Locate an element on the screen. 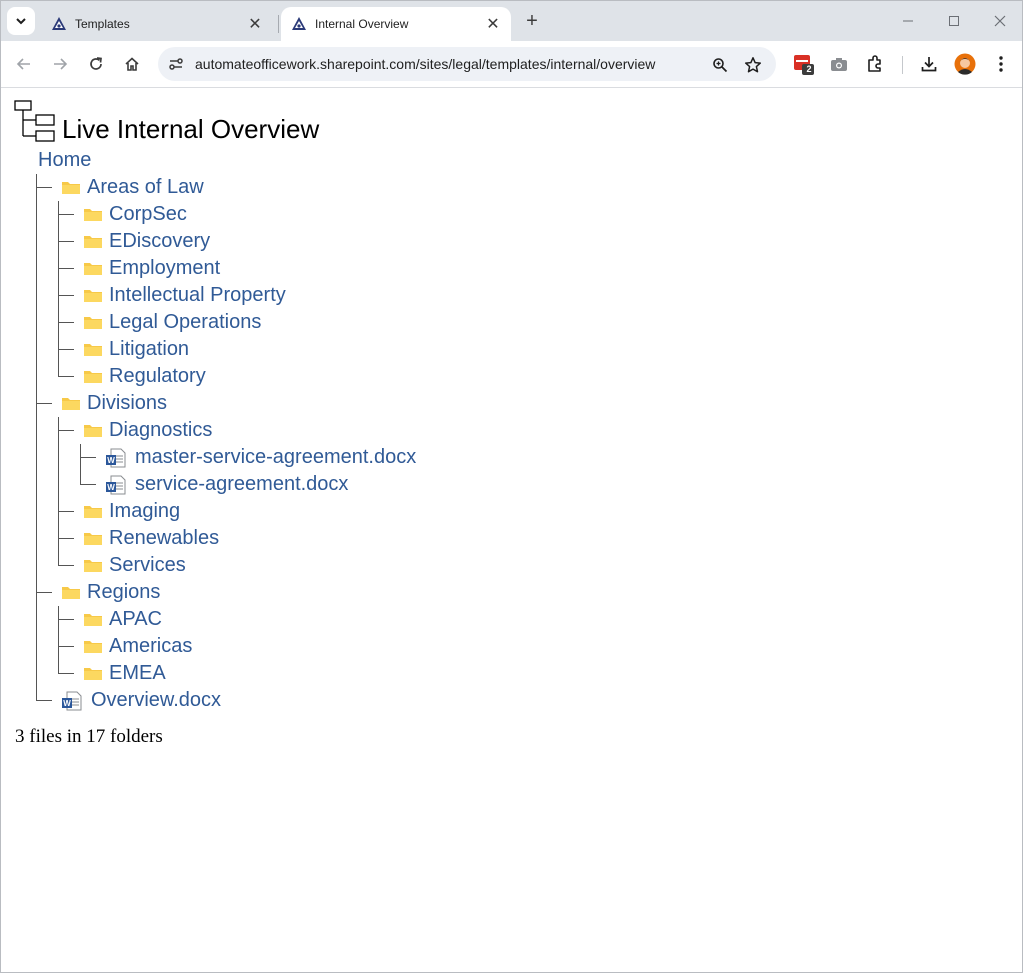 The image size is (1023, 973). tab-search-icon is located at coordinates (21, 21).